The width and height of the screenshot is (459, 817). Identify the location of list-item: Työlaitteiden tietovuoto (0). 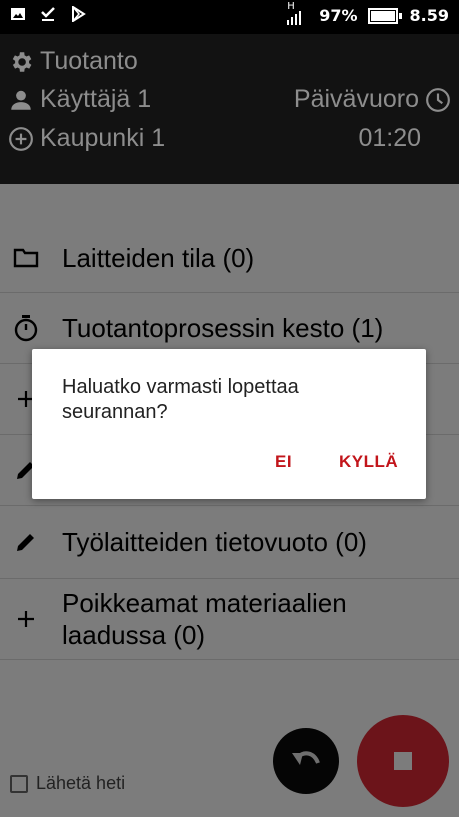
(229, 542).